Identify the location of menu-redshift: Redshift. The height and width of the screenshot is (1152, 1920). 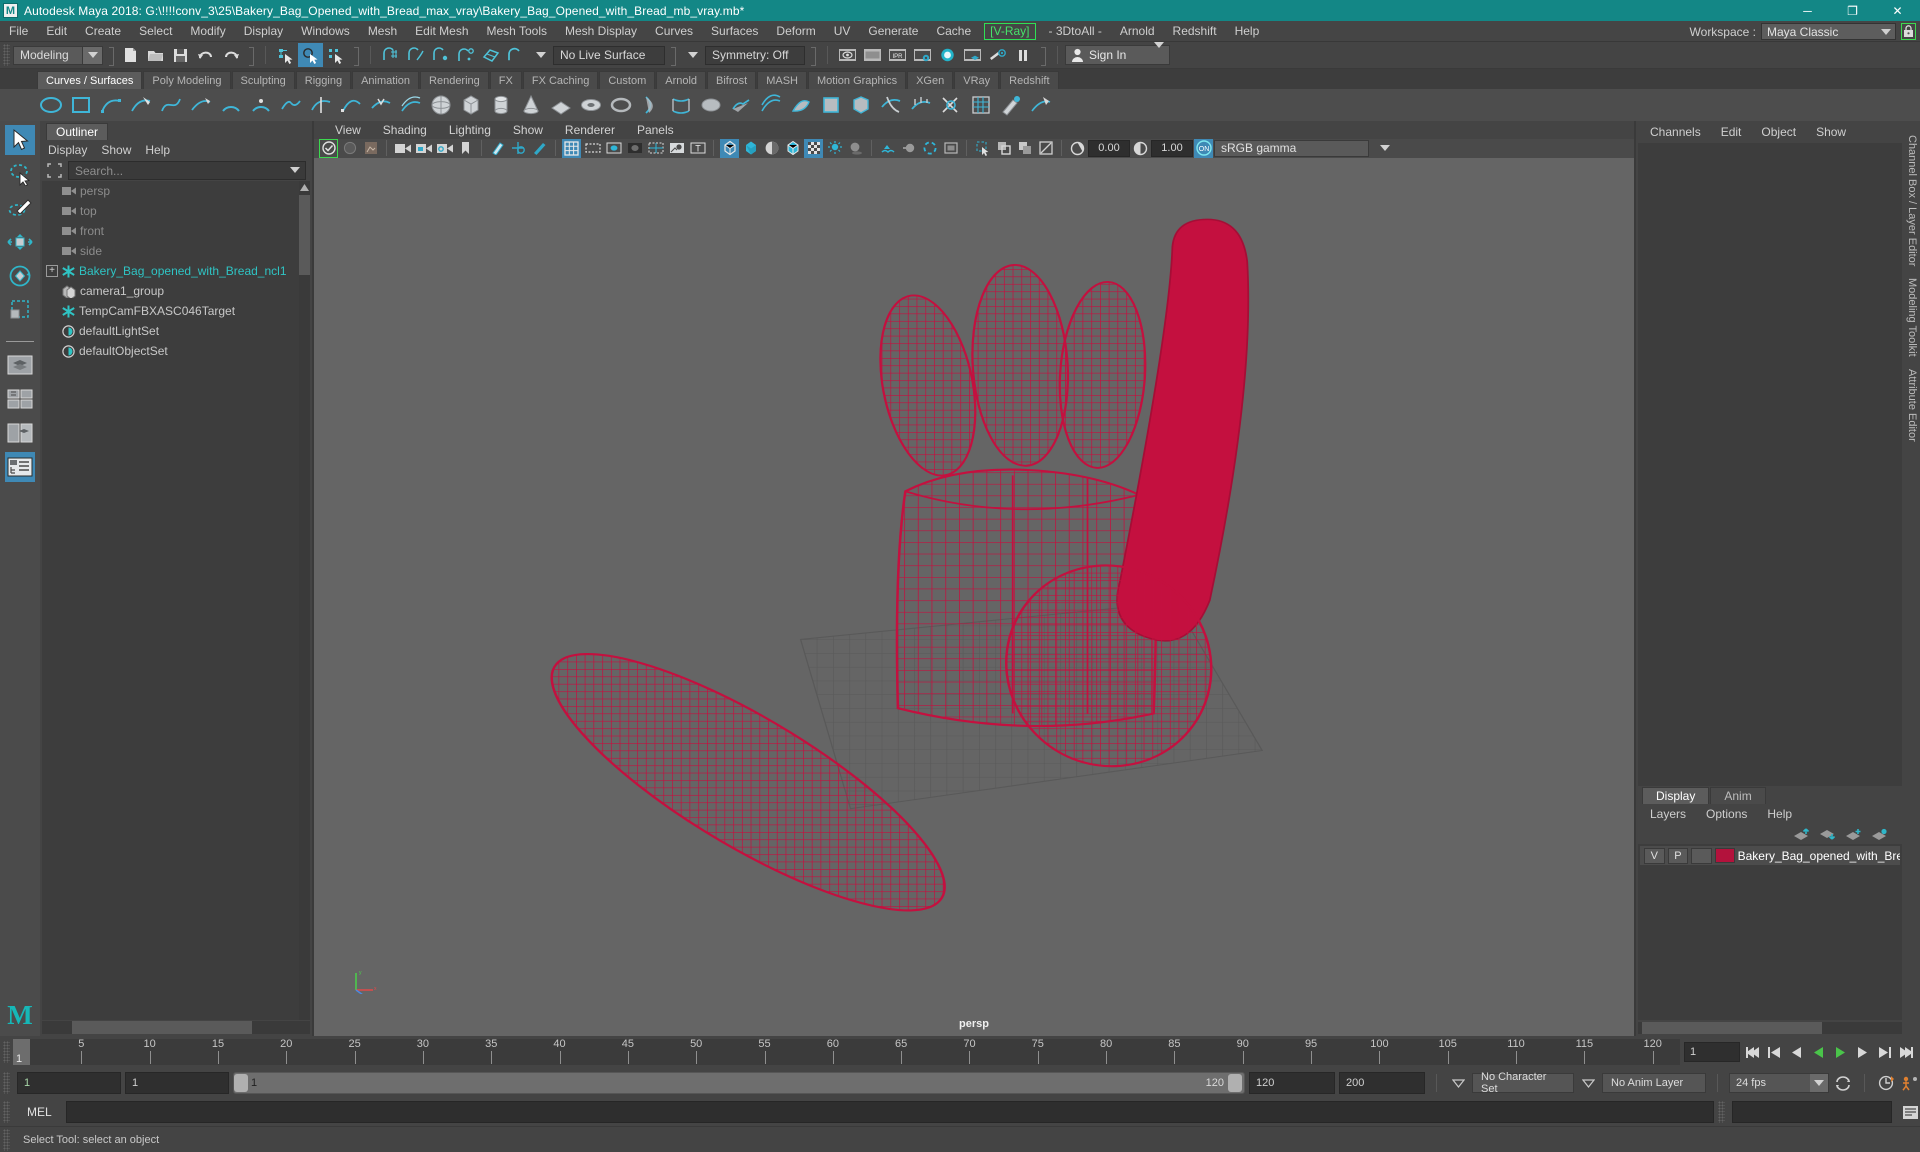
(1195, 31).